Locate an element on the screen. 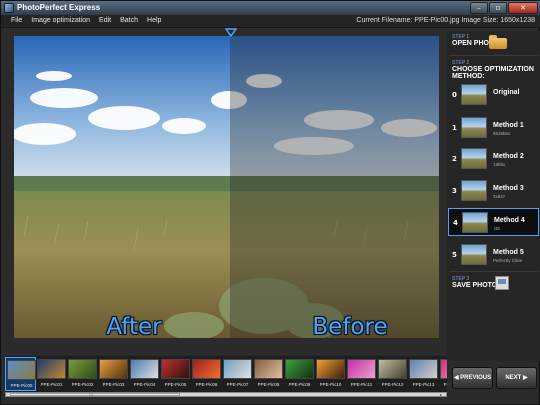 The height and width of the screenshot is (405, 540). method-number: 5 is located at coordinates (454, 255).